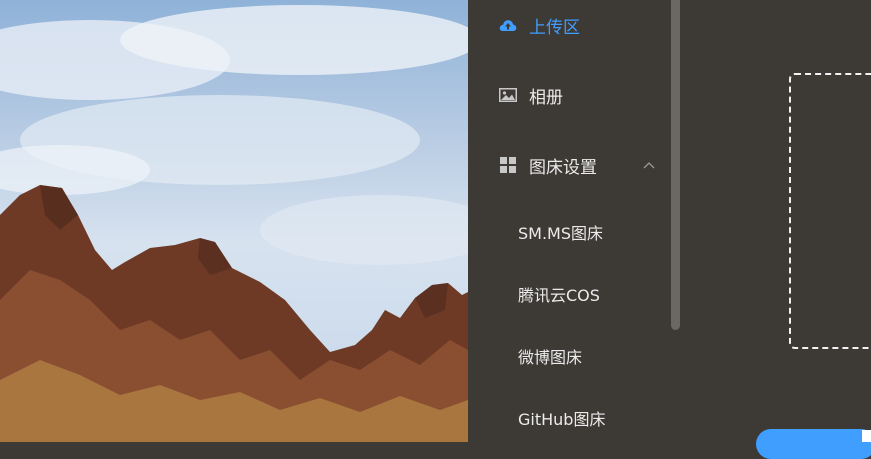 This screenshot has height=459, width=871. What do you see at coordinates (508, 95) in the screenshot?
I see `picture-icon` at bounding box center [508, 95].